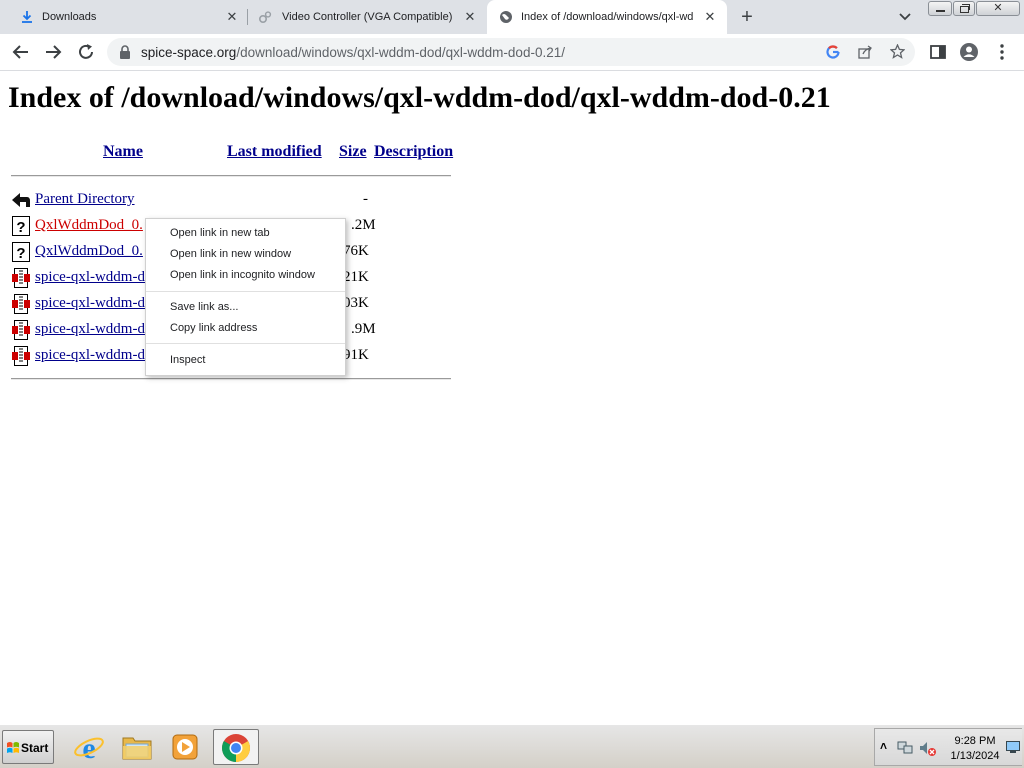 This screenshot has width=1024, height=768. I want to click on tab-index-active: Index of /download/windows/qxl-wd ✕, so click(607, 17).